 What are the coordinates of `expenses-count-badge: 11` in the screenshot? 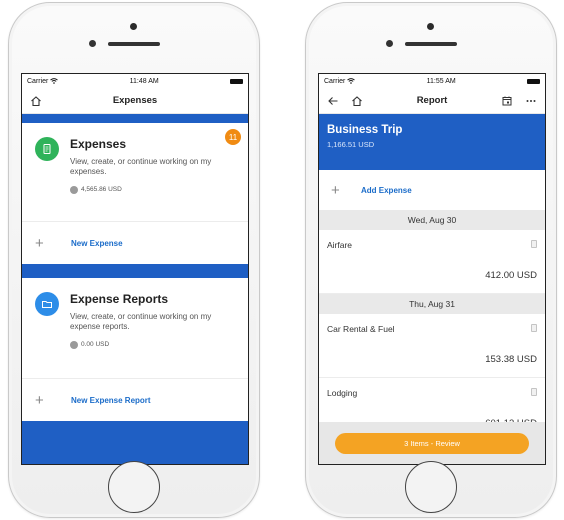 It's located at (233, 137).